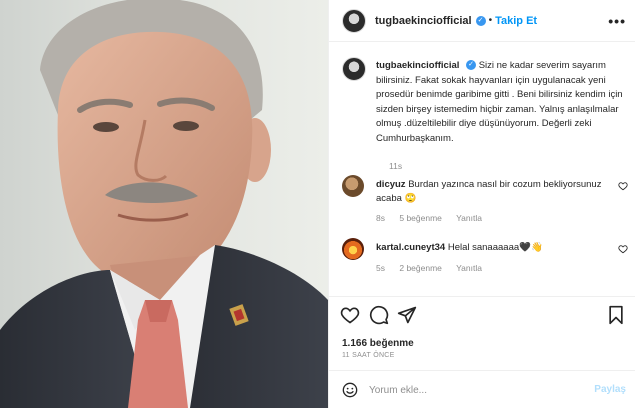 The height and width of the screenshot is (408, 635). I want to click on comment-likes: 2 beğenme, so click(420, 268).